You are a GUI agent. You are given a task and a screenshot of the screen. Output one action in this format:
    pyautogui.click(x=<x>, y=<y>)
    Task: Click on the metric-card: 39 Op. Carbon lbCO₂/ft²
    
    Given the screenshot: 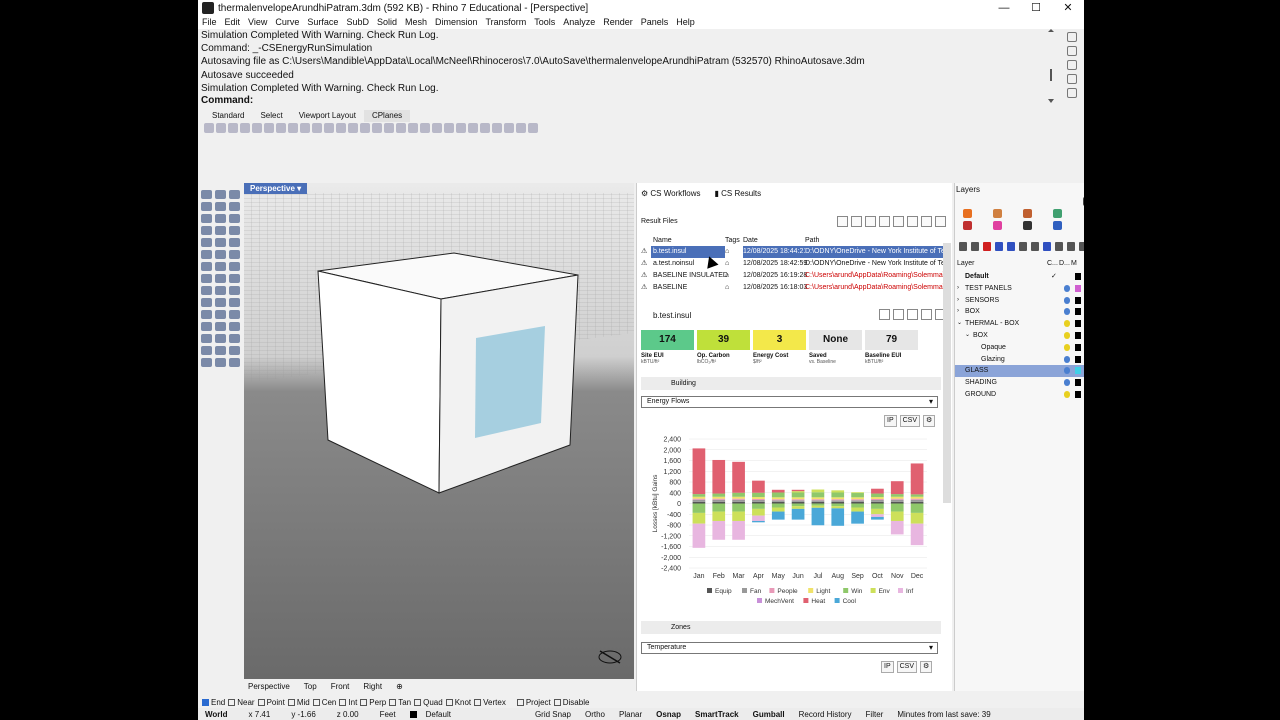 What is the action you would take?
    pyautogui.click(x=723, y=347)
    